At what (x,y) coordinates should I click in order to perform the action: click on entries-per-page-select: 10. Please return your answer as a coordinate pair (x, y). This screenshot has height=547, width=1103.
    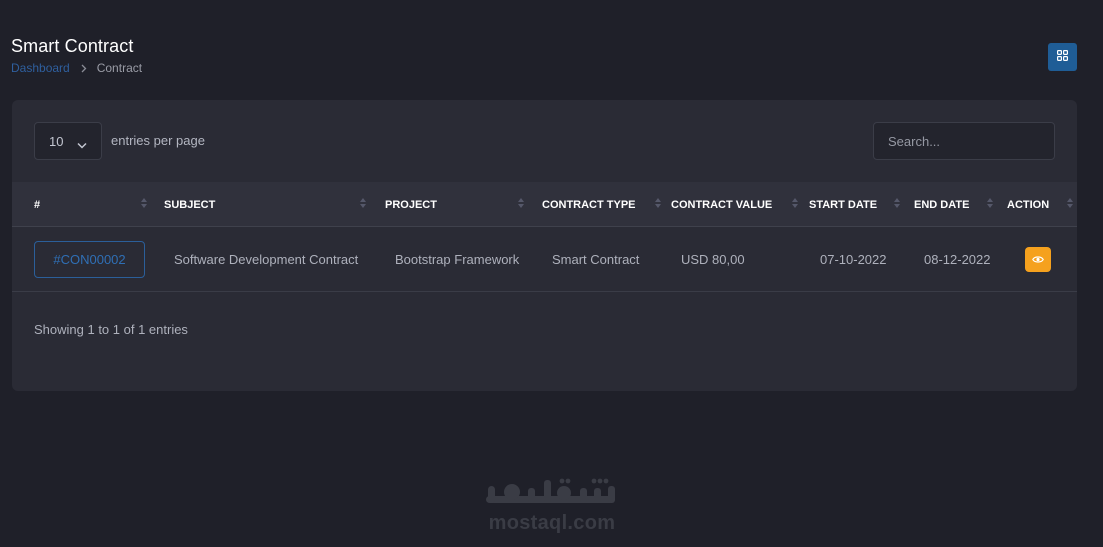
    Looking at the image, I should click on (68, 141).